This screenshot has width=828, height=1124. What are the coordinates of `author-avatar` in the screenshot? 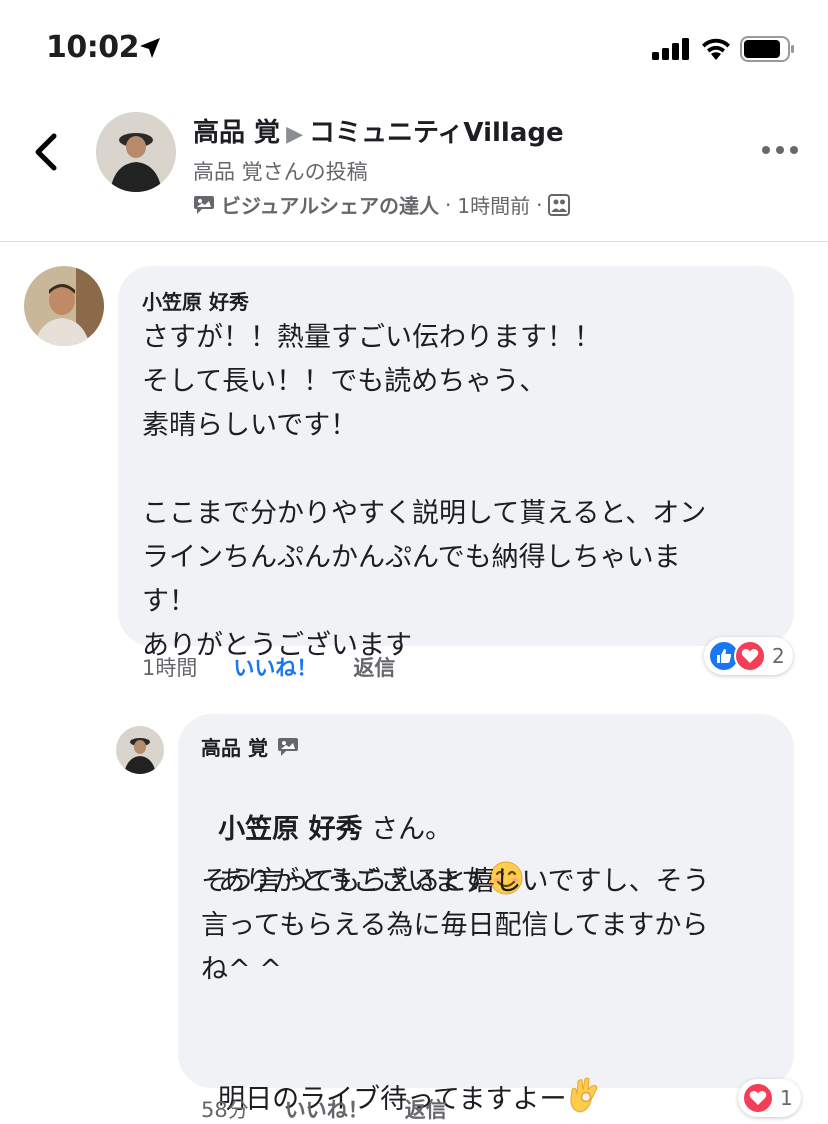 It's located at (136, 152).